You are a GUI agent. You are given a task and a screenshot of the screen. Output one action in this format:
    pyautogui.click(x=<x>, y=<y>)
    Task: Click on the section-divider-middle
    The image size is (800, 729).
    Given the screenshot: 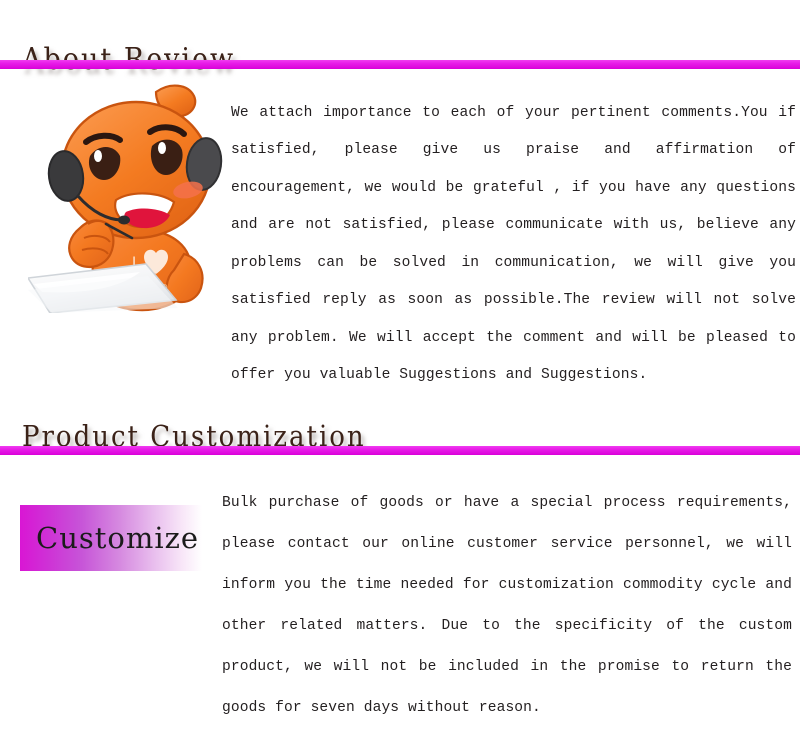 What is the action you would take?
    pyautogui.click(x=400, y=450)
    